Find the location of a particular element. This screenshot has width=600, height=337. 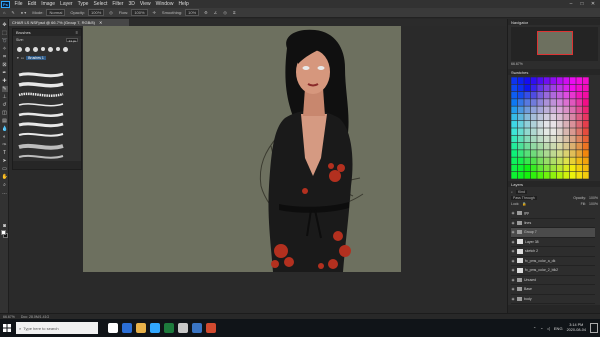

gradient-tool-icon: ▤ is located at coordinates (5, 121).